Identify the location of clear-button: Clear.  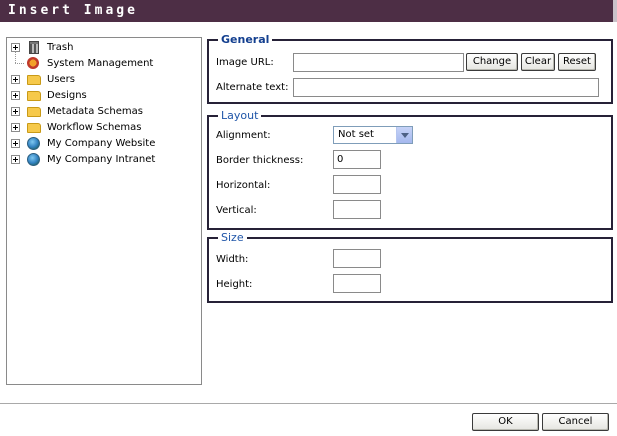
(538, 62).